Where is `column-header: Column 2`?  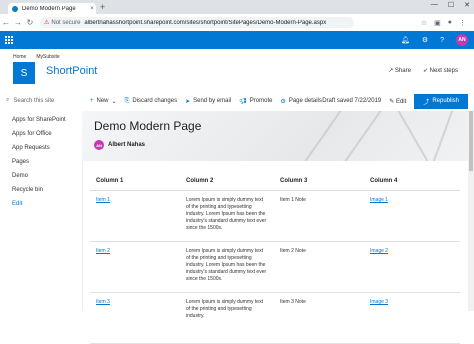 column-header: Column 2 is located at coordinates (227, 181).